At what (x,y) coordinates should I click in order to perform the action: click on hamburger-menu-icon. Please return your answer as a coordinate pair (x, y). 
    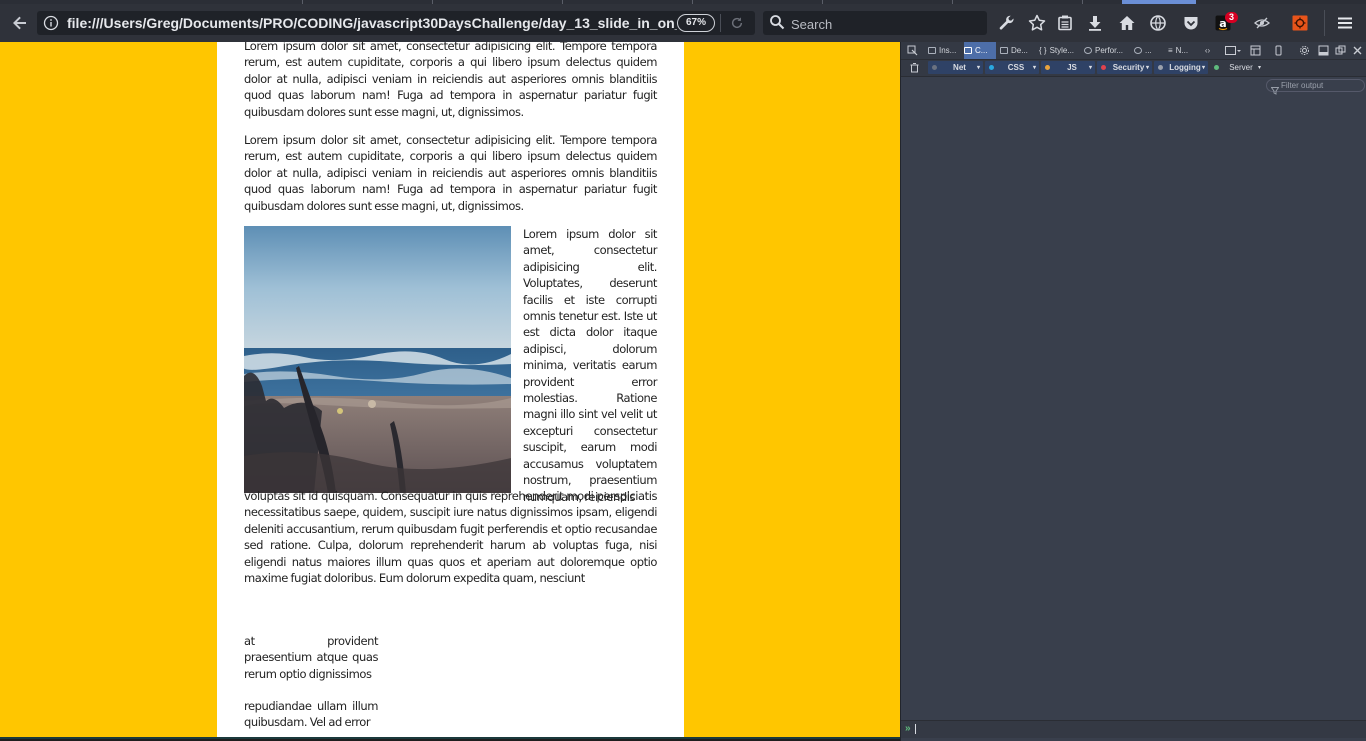
    Looking at the image, I should click on (1345, 23).